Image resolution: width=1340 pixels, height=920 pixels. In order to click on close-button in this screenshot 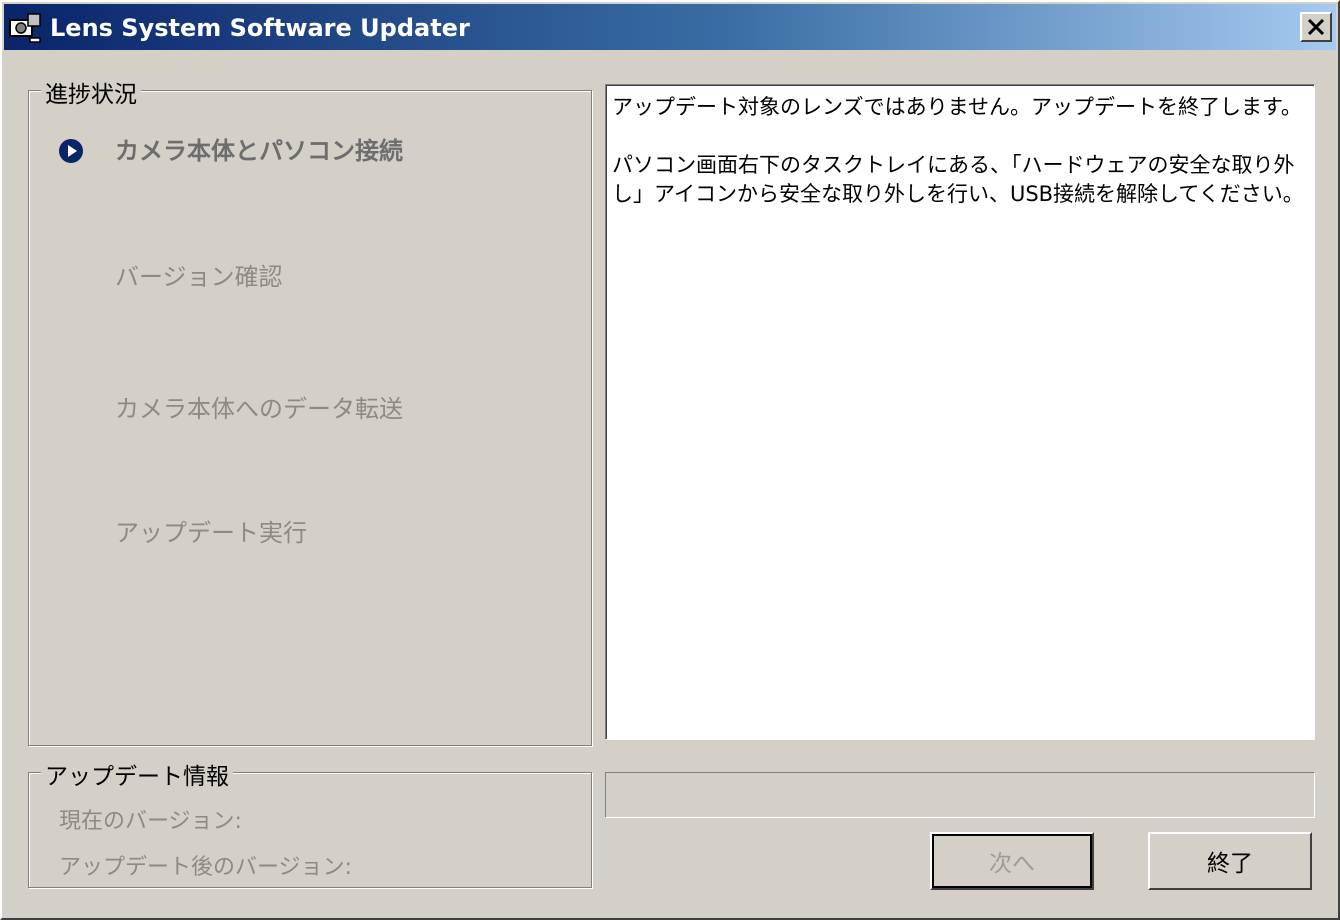, I will do `click(1316, 27)`.